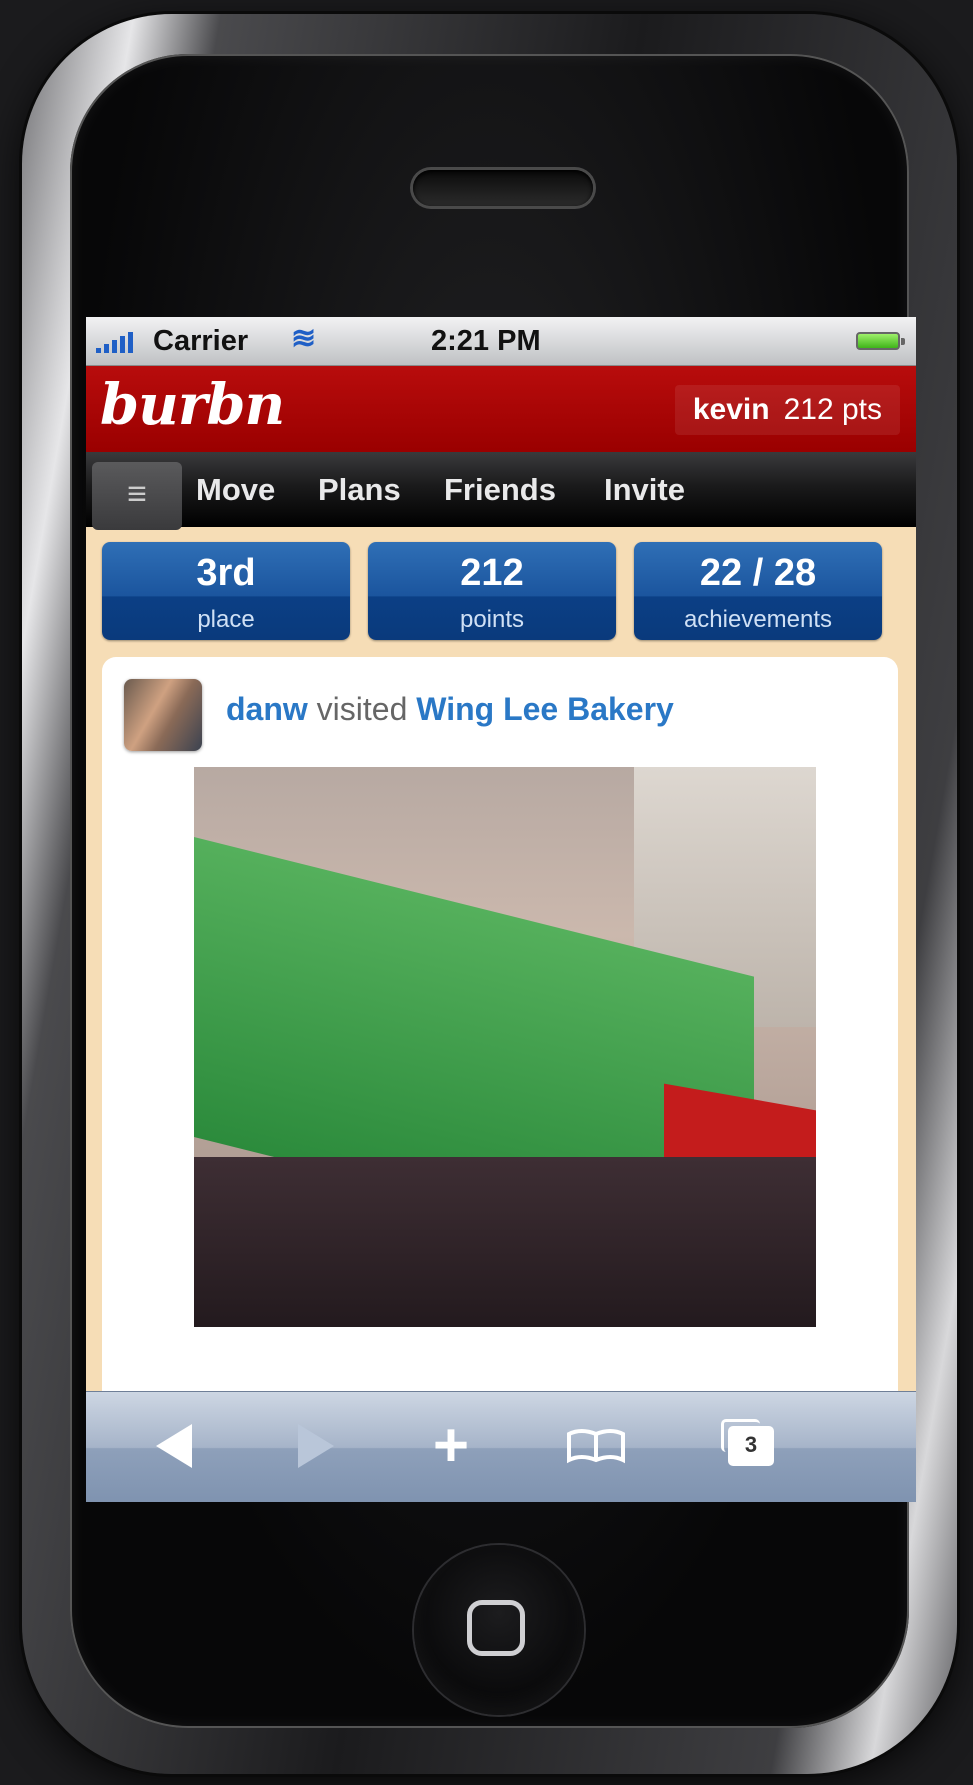  What do you see at coordinates (492, 619) in the screenshot?
I see `stat-label: points` at bounding box center [492, 619].